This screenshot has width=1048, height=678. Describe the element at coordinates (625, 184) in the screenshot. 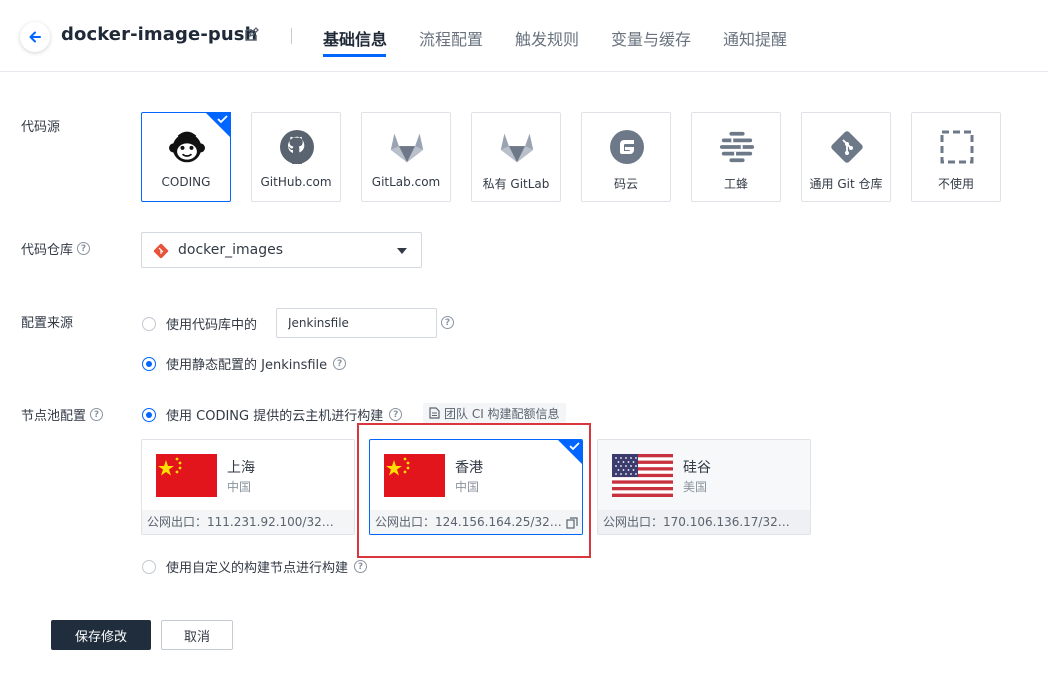

I see `source-option-label: 码云` at that location.